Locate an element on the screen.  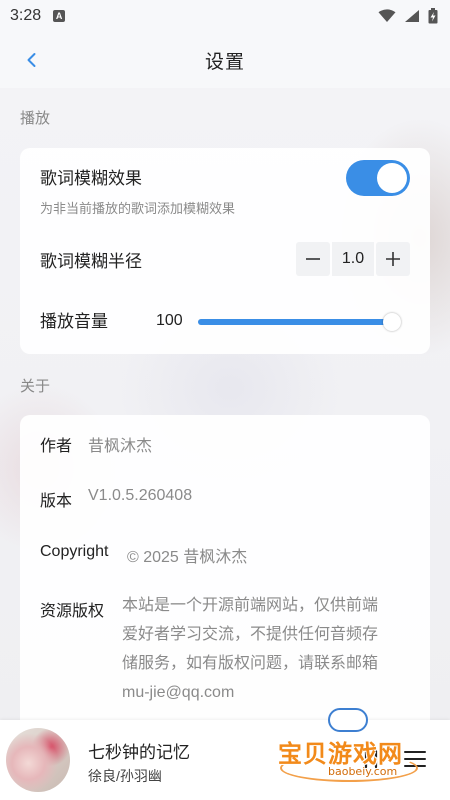
copyright-value: © 2025 昔枫沐杰 is located at coordinates (187, 557).